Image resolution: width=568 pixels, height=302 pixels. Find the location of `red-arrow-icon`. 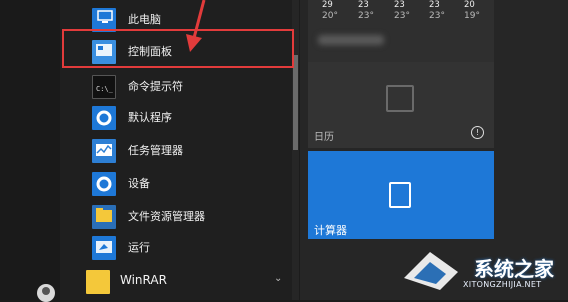

red-arrow-icon is located at coordinates (196, 26).